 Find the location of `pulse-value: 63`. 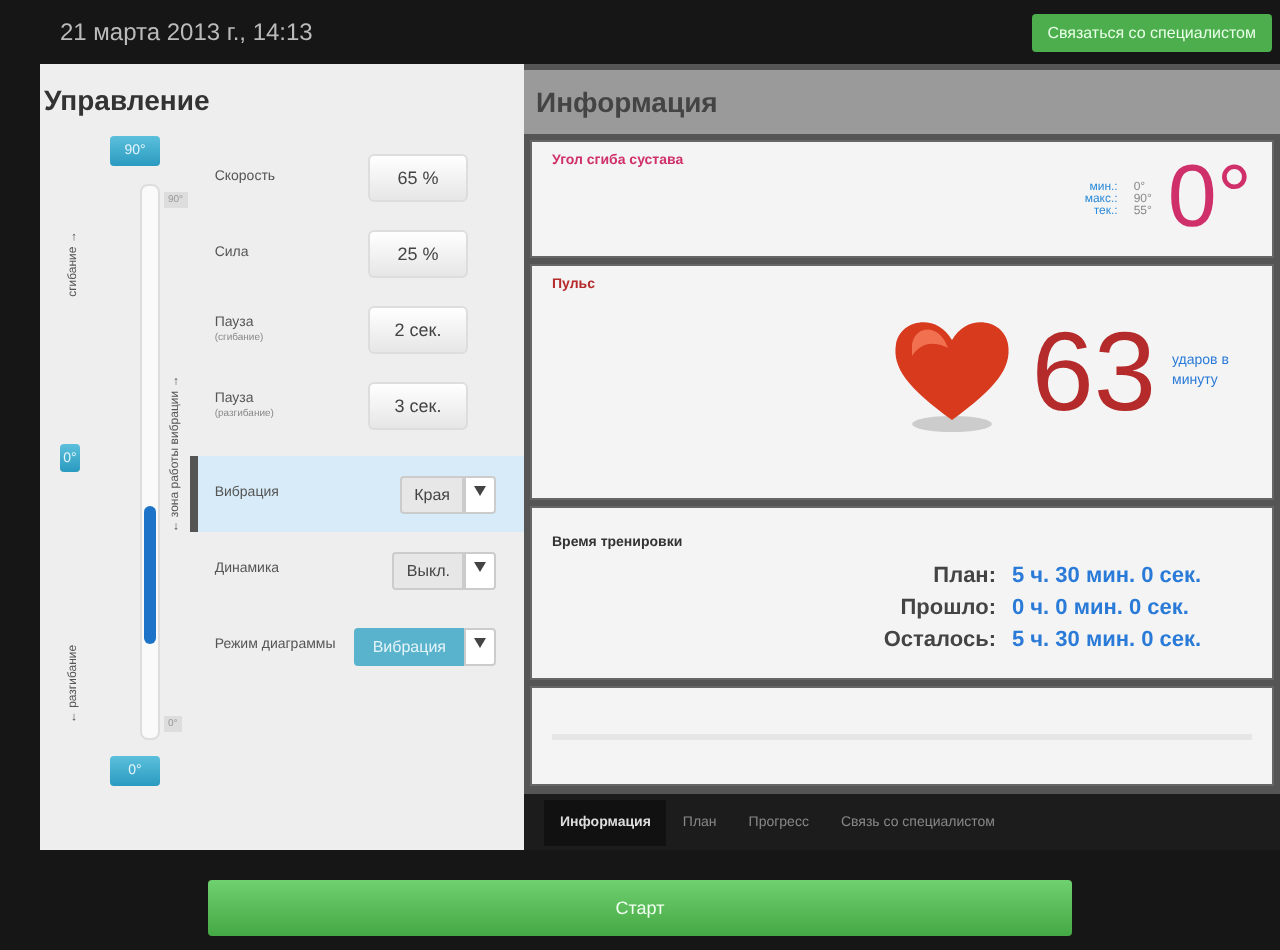

pulse-value: 63 is located at coordinates (1093, 372).